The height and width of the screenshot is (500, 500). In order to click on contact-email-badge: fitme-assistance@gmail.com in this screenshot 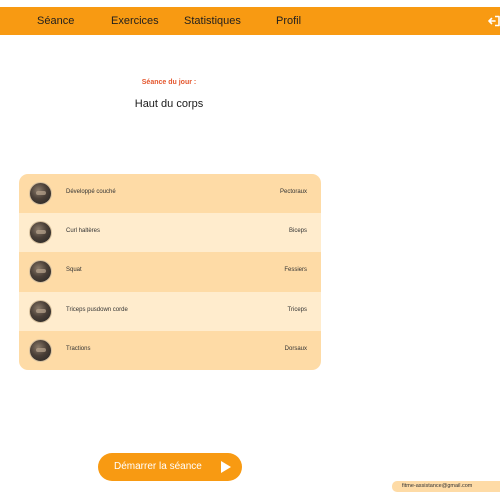, I will do `click(446, 486)`.